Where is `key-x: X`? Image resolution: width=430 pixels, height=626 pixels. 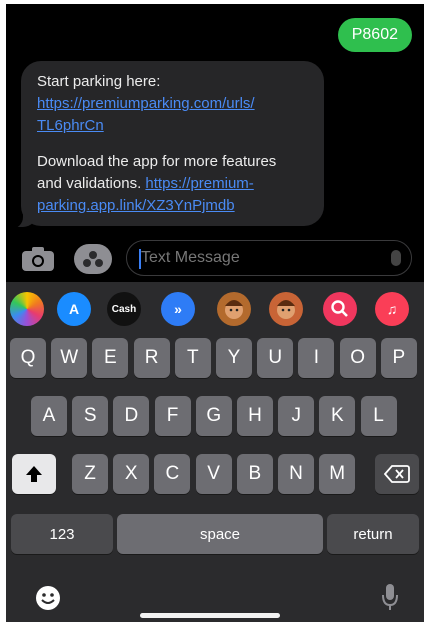
key-x: X is located at coordinates (131, 474).